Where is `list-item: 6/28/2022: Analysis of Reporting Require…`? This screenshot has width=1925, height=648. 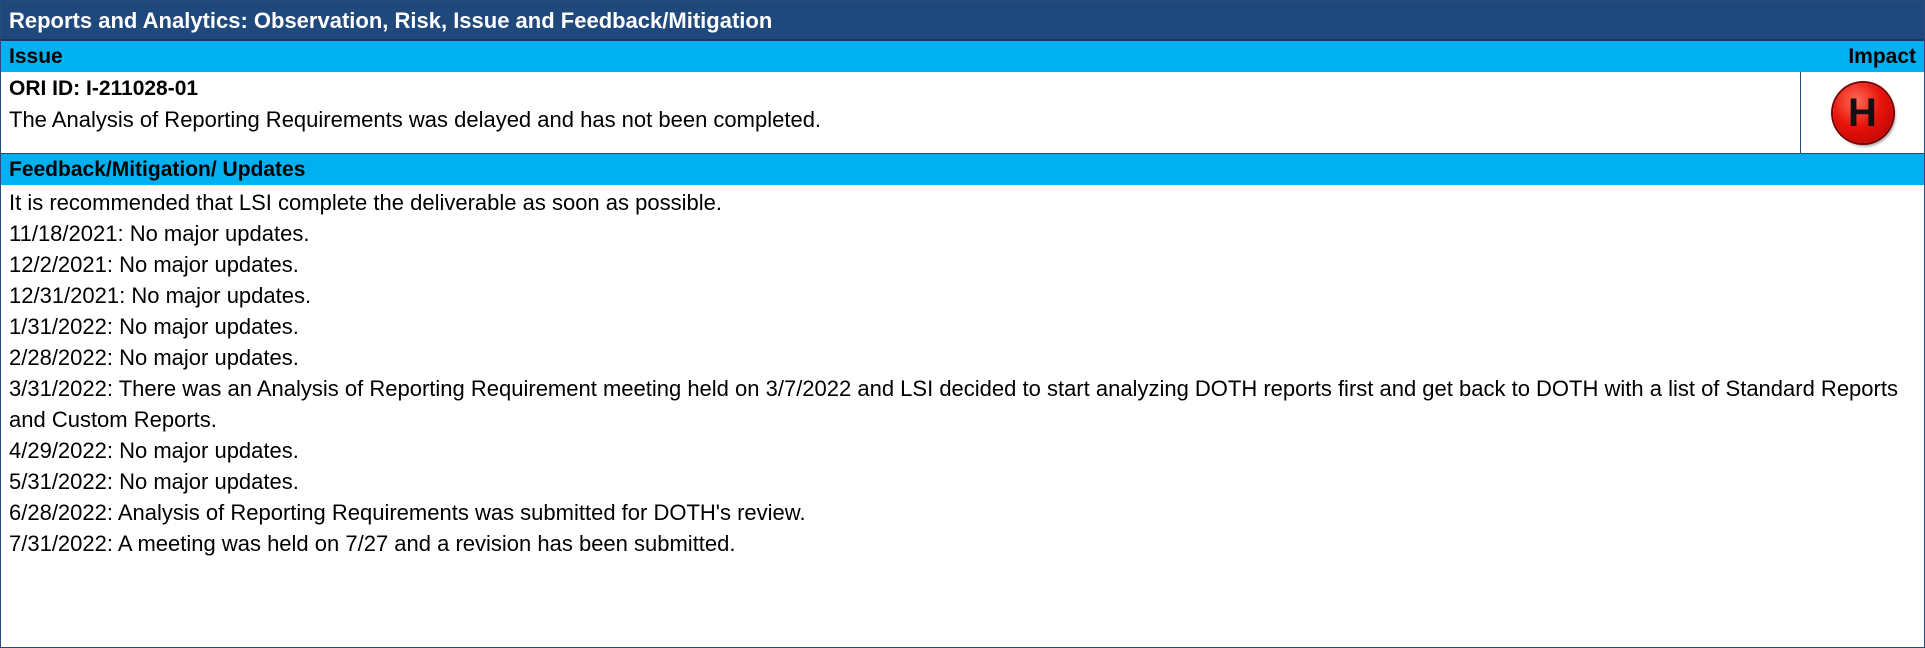 list-item: 6/28/2022: Analysis of Reporting Require… is located at coordinates (407, 512).